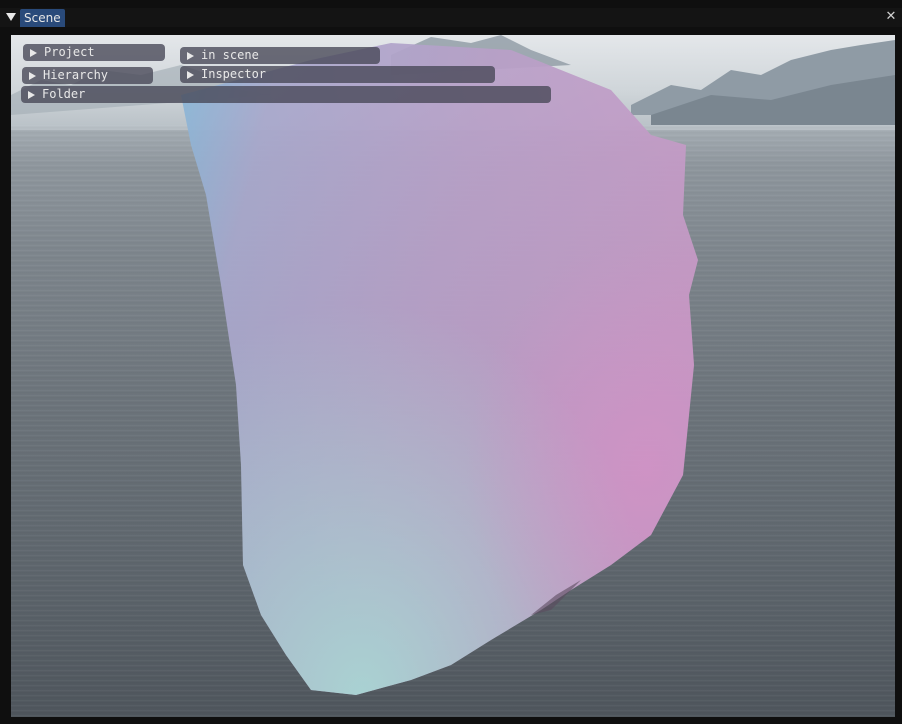 This screenshot has width=902, height=724. Describe the element at coordinates (891, 17) in the screenshot. I see `close-icon: ✕` at that location.